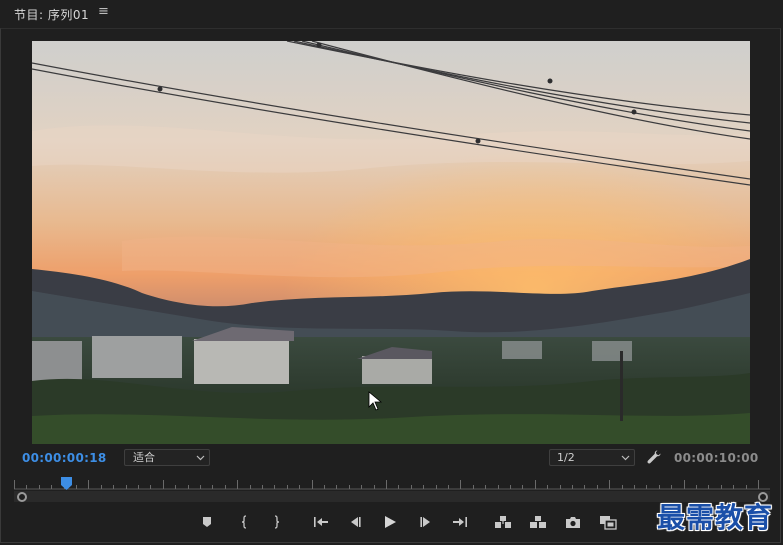 The width and height of the screenshot is (783, 545). Describe the element at coordinates (103, 11) in the screenshot. I see `hamburger-menu-icon: ≡` at that location.